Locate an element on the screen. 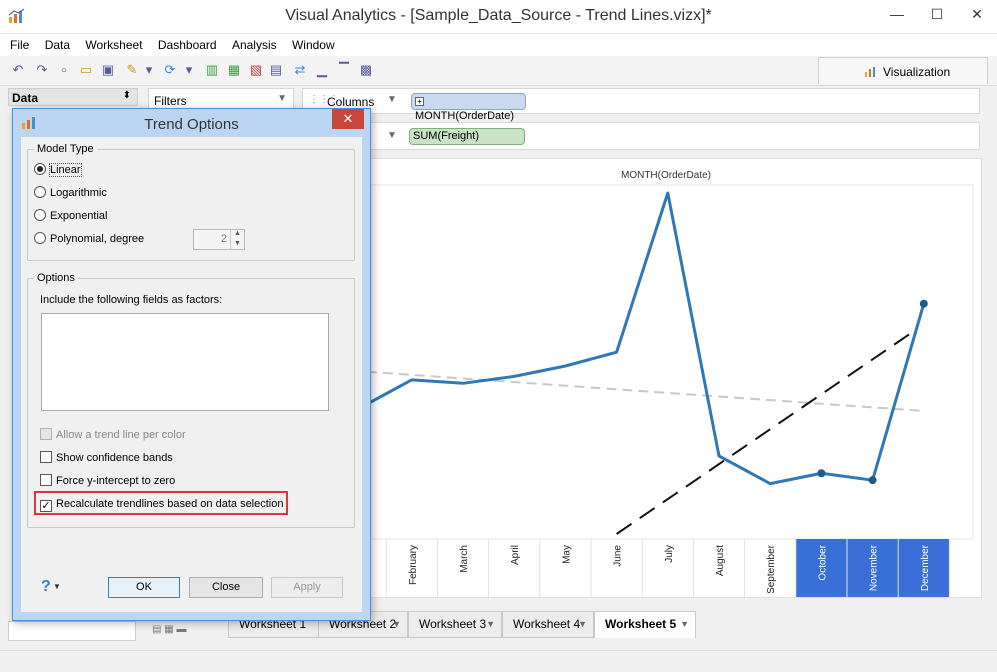 The width and height of the screenshot is (997, 672). columns-pill-label: MONTH(OrderDate) is located at coordinates (465, 116).